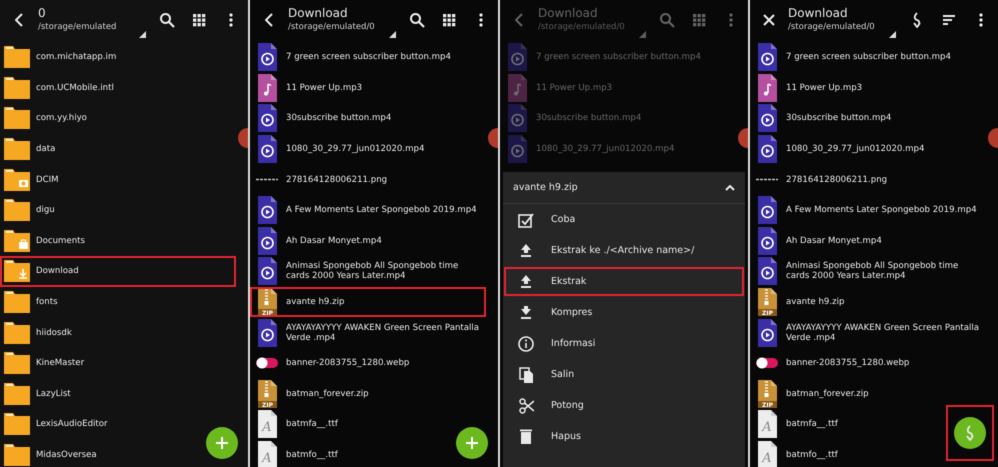  Describe the element at coordinates (949, 20) in the screenshot. I see `sort-icon` at that location.